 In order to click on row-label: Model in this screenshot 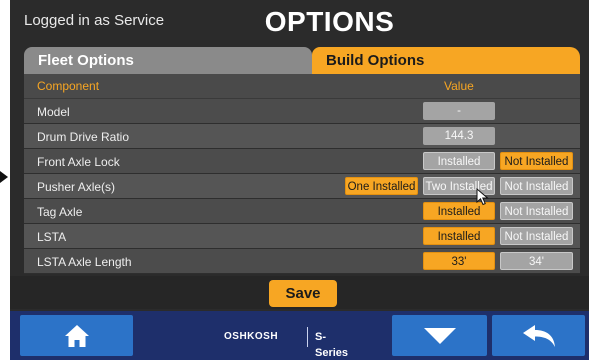, I will do `click(53, 112)`.